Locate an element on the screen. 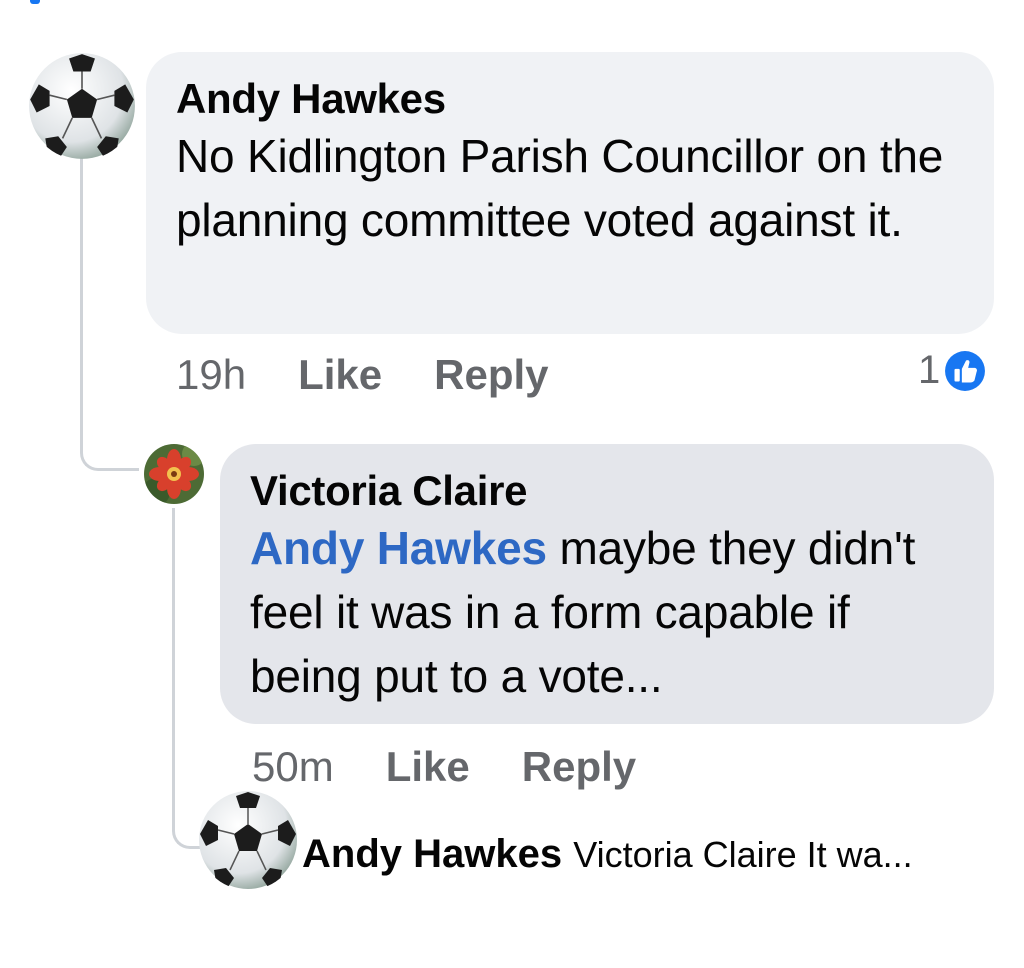 The width and height of the screenshot is (1024, 968). like-icon is located at coordinates (965, 370).